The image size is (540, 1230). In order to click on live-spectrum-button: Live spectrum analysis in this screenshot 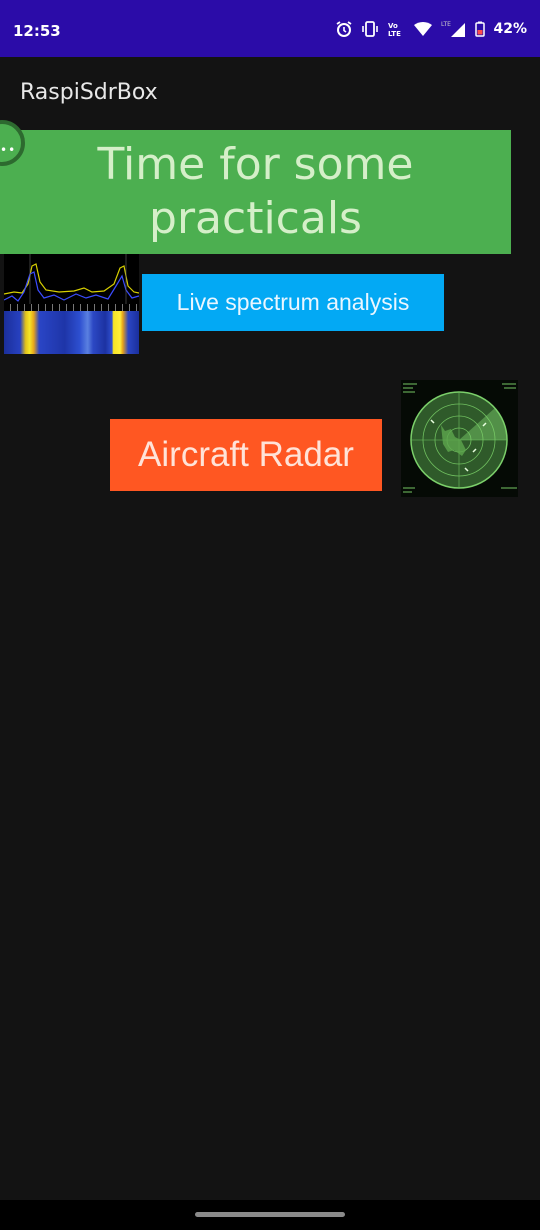, I will do `click(293, 302)`.